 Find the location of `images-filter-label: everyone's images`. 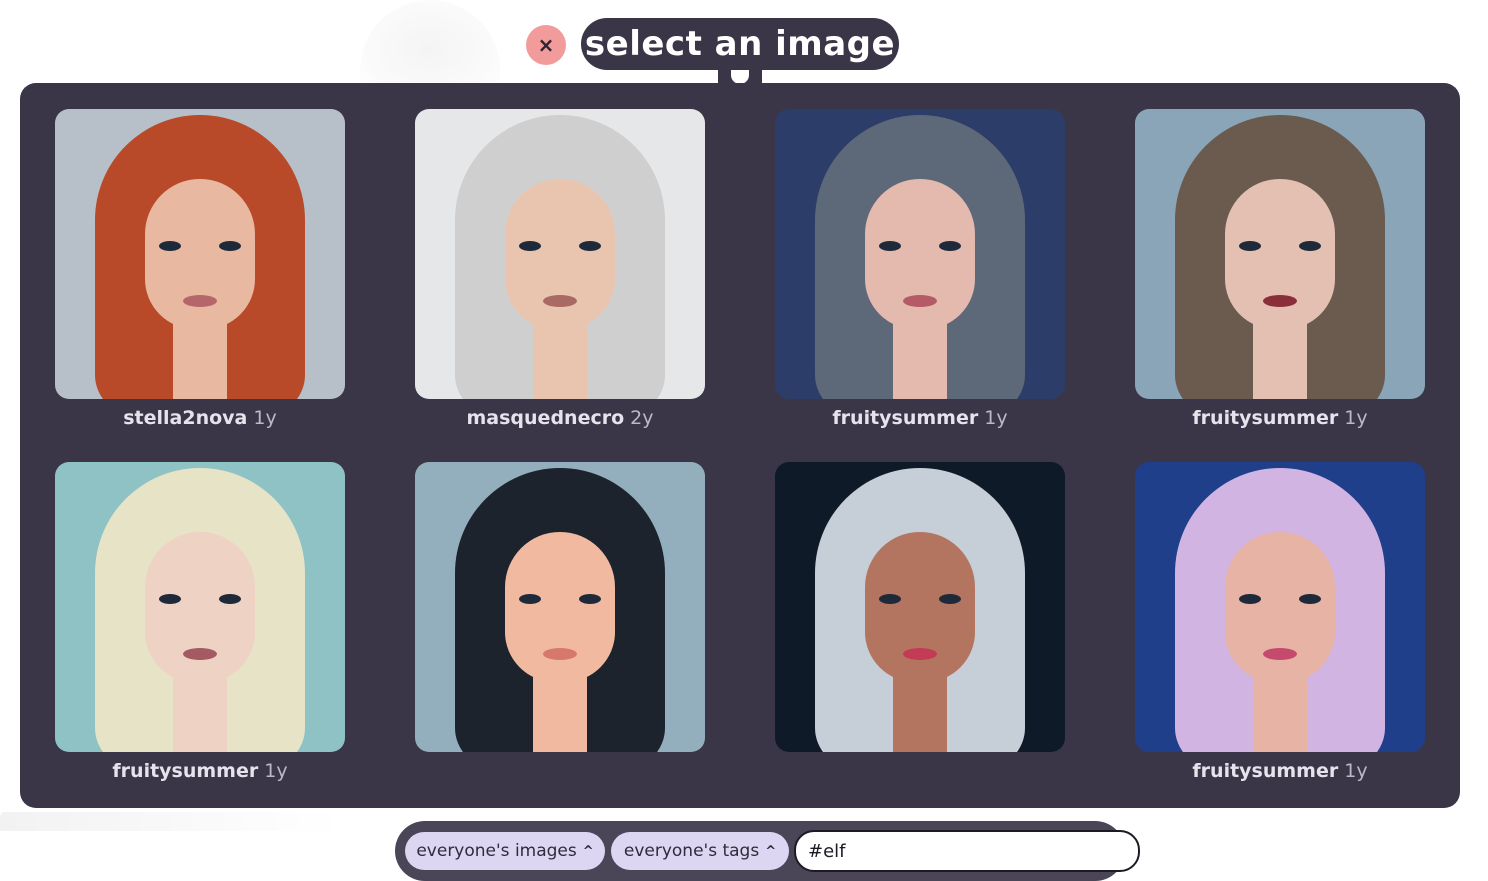

images-filter-label: everyone's images is located at coordinates (496, 851).